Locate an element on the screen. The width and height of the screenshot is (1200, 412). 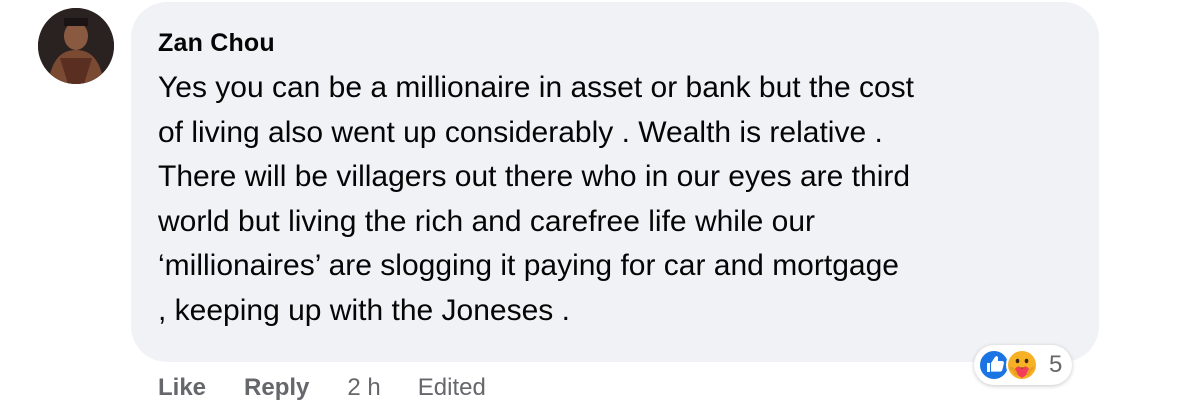
like-button: Like is located at coordinates (182, 388).